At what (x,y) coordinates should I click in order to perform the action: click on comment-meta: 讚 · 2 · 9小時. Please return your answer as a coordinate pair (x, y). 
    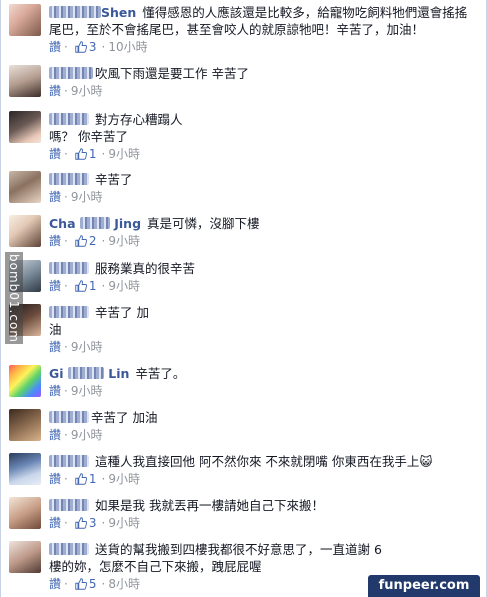
    Looking at the image, I should click on (94, 241).